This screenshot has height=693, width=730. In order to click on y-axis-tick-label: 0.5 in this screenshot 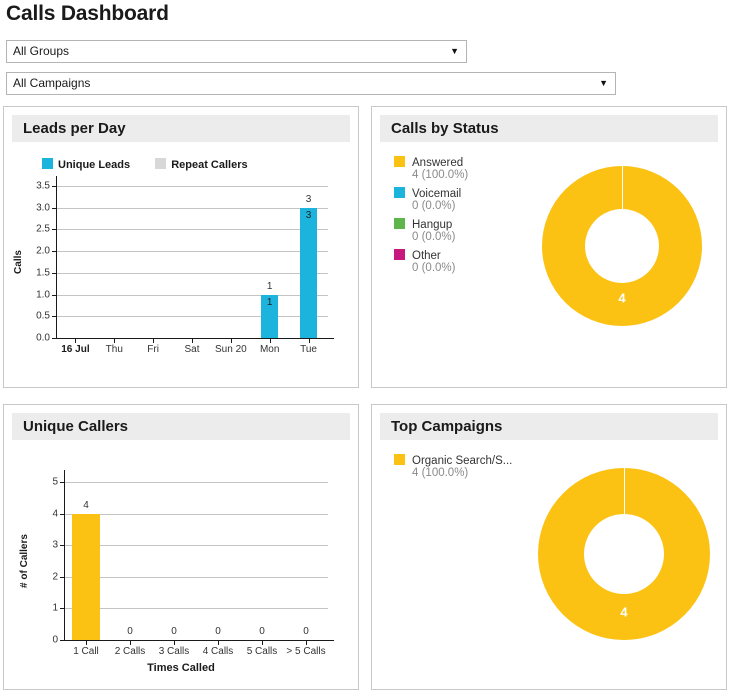, I will do `click(43, 316)`.